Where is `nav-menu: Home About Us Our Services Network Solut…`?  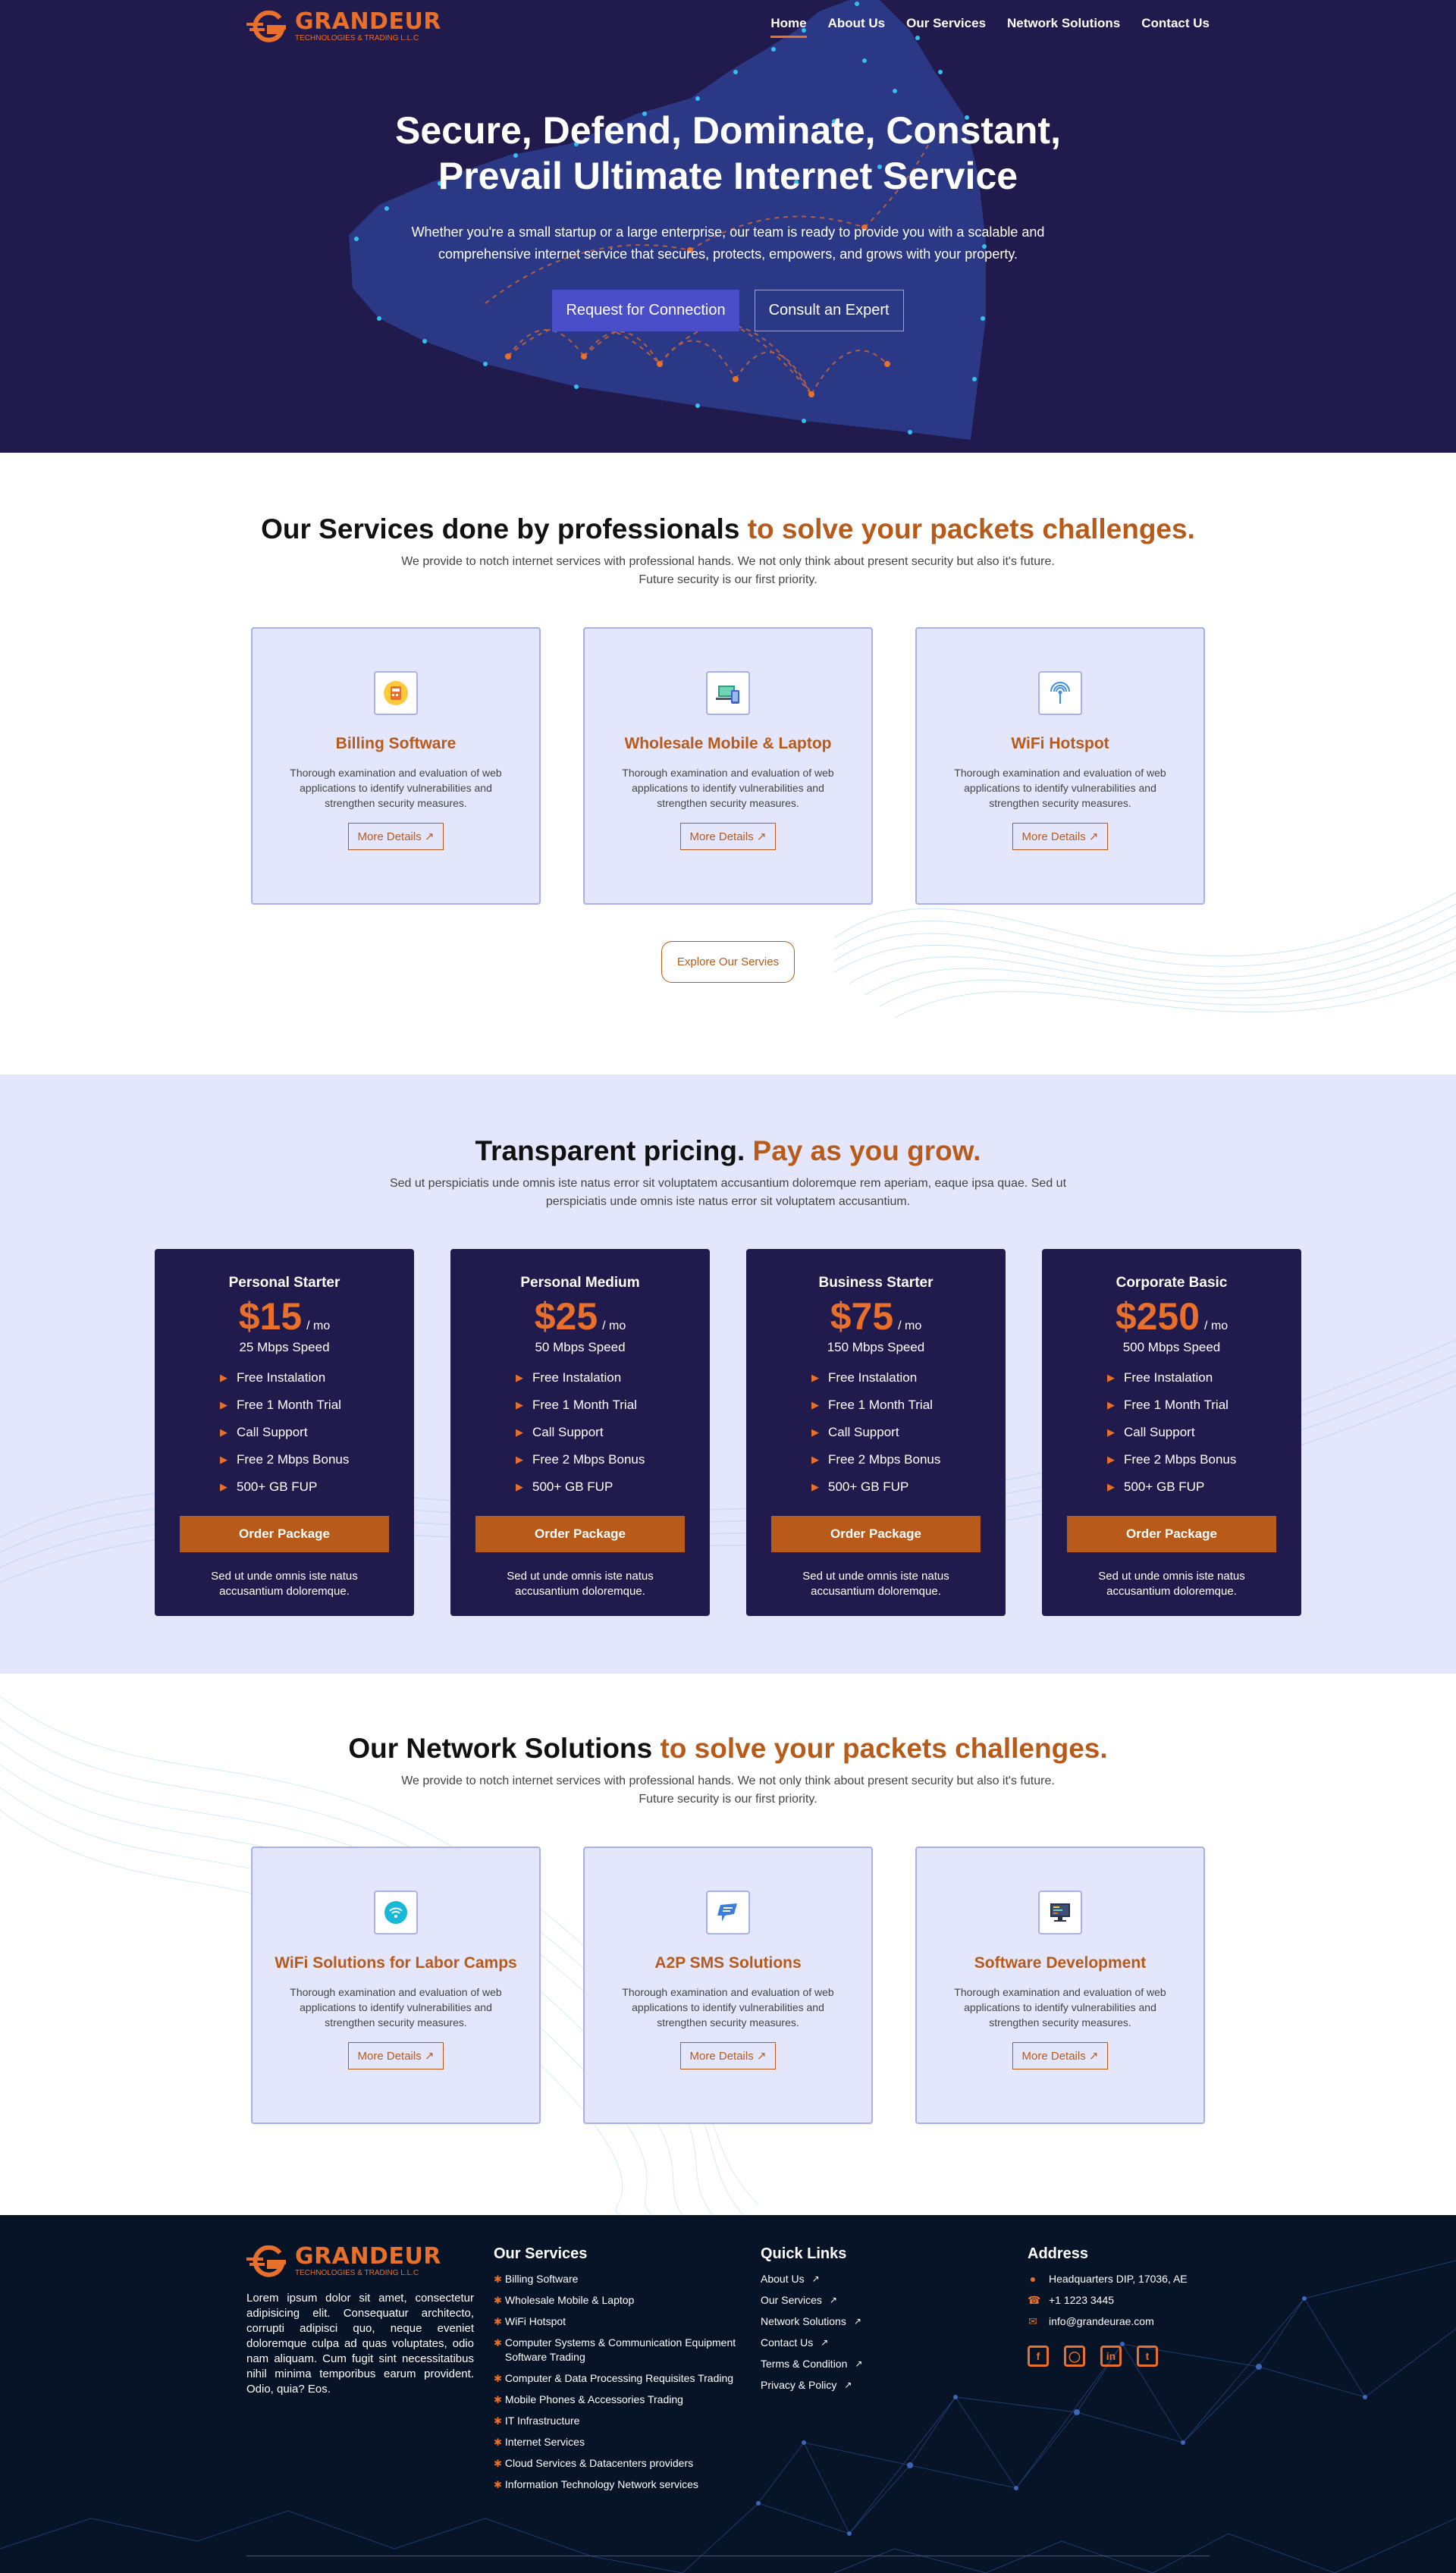
nav-menu: Home About Us Our Services Network Solut… is located at coordinates (990, 27).